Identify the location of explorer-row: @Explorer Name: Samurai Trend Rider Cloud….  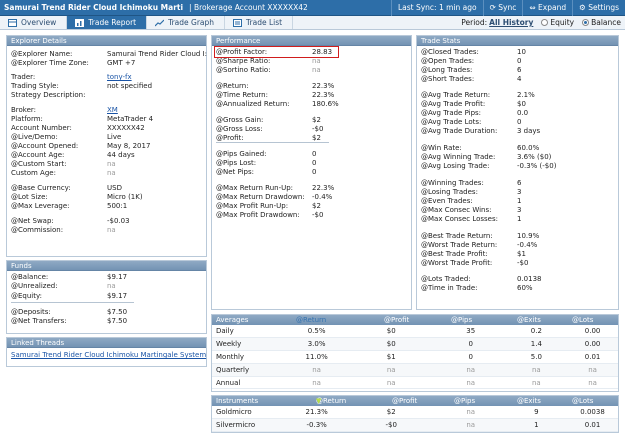
(107, 54).